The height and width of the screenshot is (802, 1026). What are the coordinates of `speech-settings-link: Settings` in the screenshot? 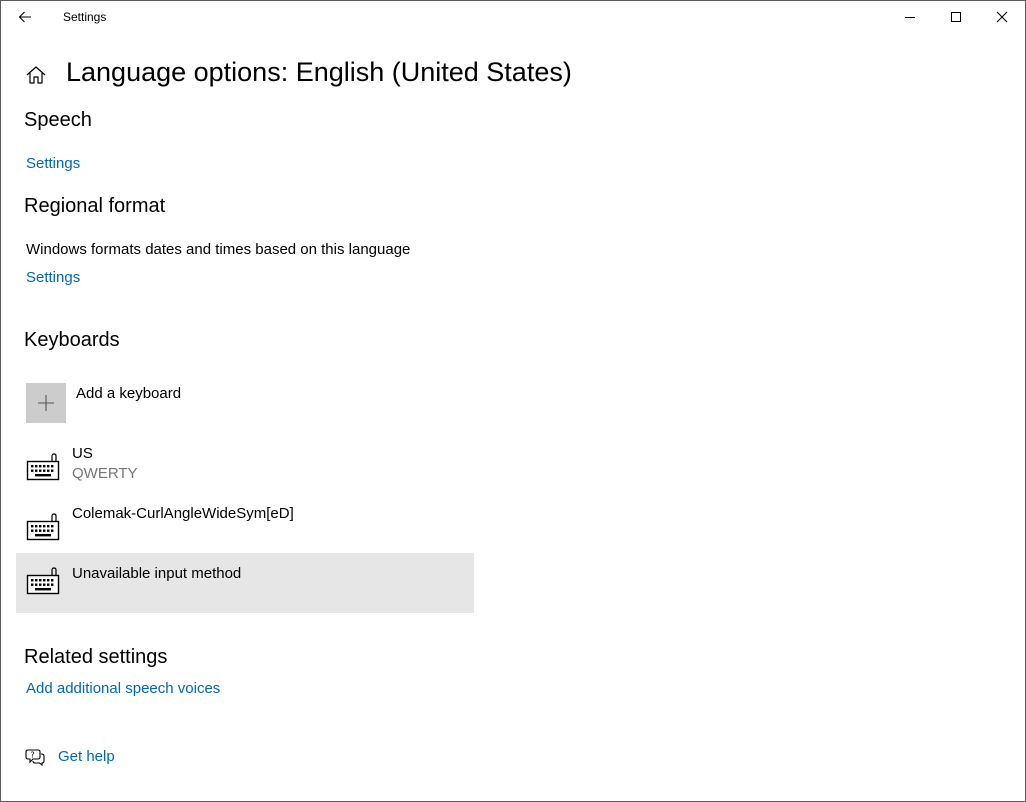 It's located at (53, 163).